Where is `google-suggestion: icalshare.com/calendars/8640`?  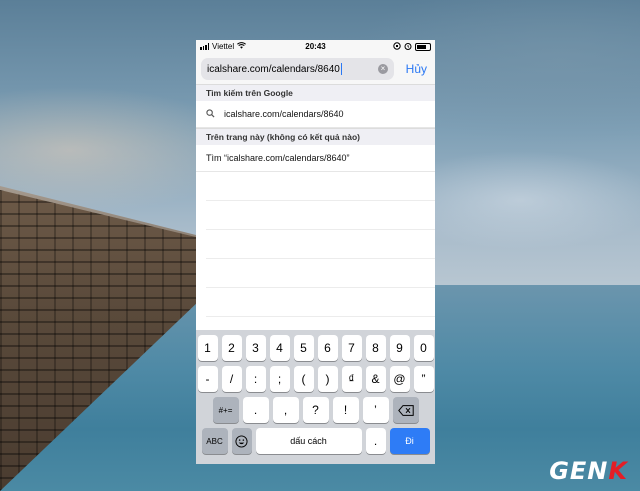
google-suggestion: icalshare.com/calendars/8640 is located at coordinates (315, 114).